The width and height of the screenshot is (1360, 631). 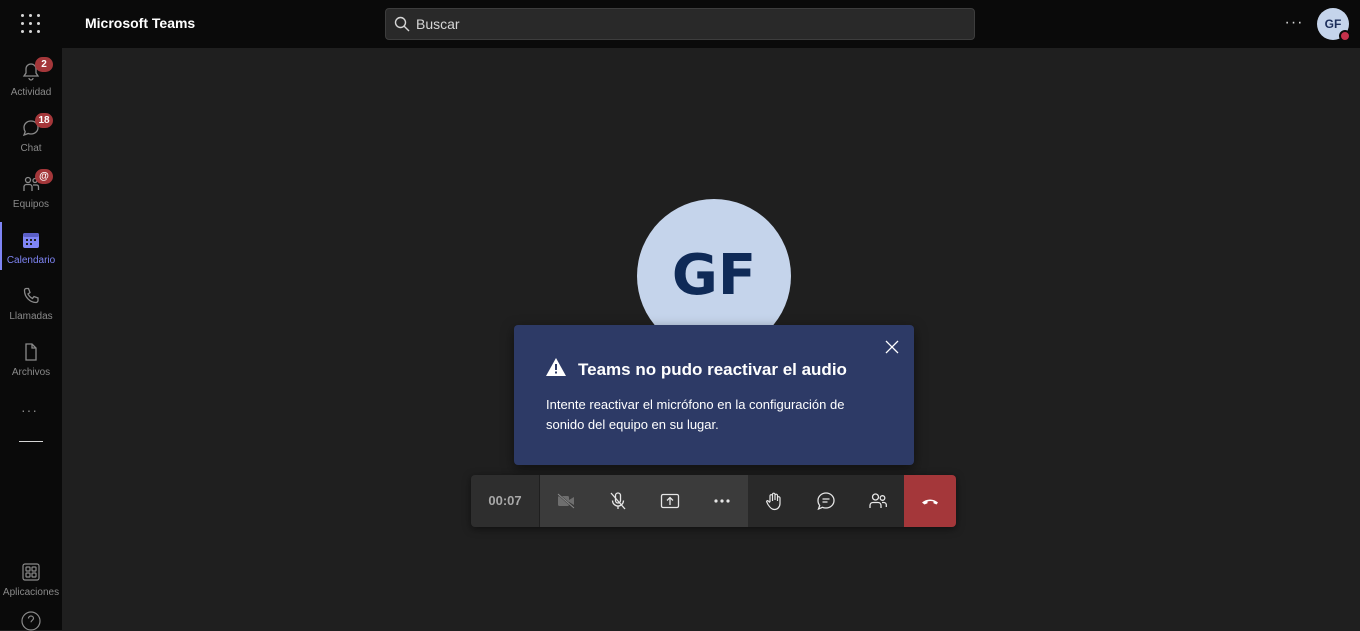 What do you see at coordinates (556, 367) in the screenshot?
I see `warning-icon` at bounding box center [556, 367].